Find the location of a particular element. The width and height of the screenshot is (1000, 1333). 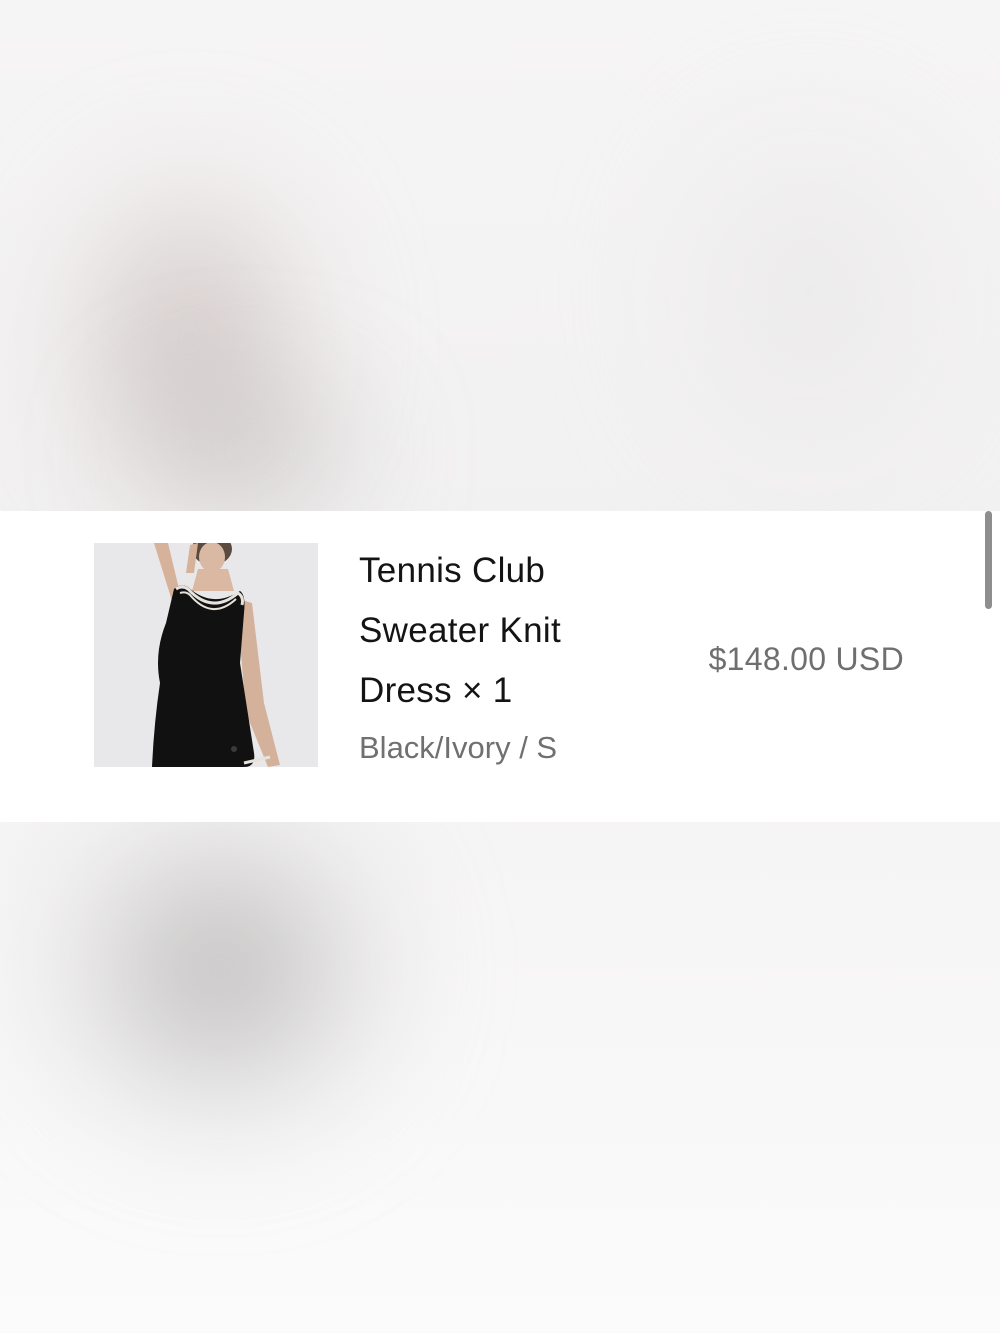

product-thumbnail is located at coordinates (206, 655).